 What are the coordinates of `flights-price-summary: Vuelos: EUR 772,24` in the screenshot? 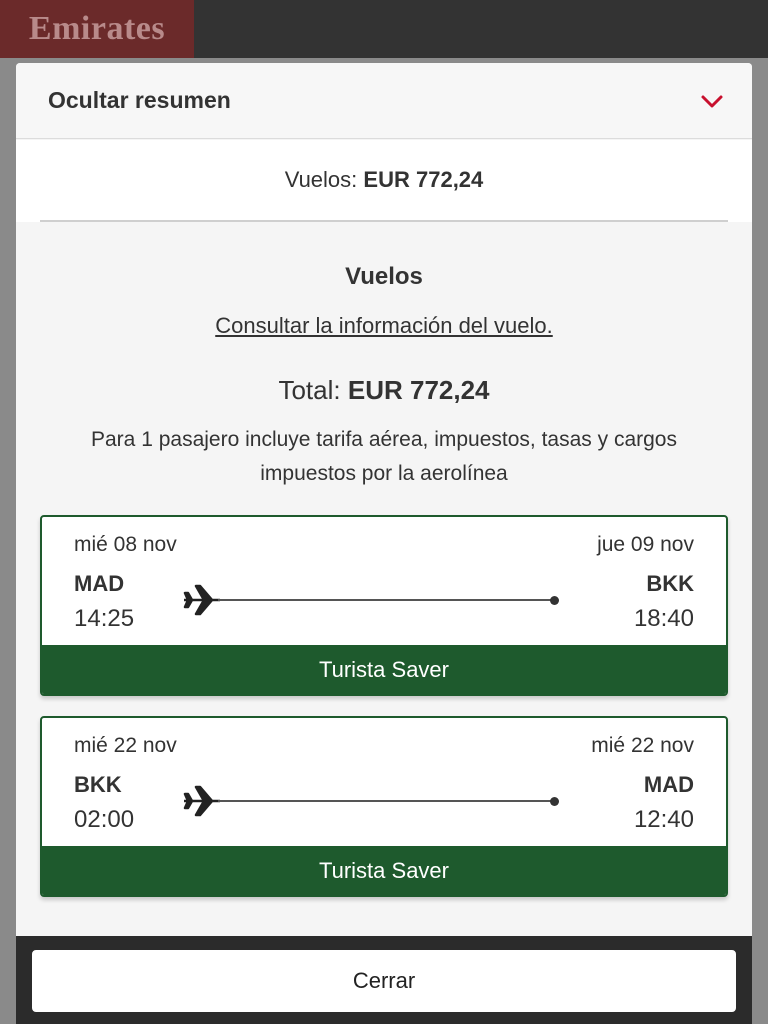 It's located at (384, 181).